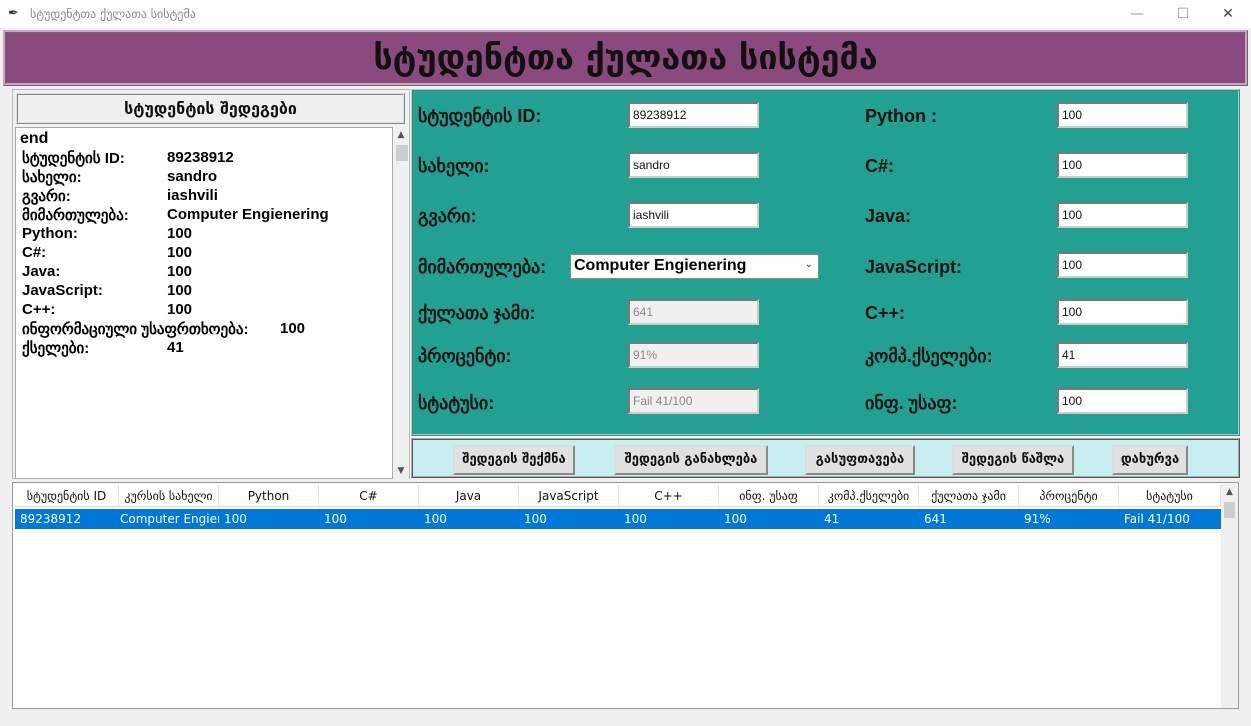 This screenshot has height=726, width=1251. What do you see at coordinates (120, 196) in the screenshot?
I see `receipt-line: გვარი: iashvili` at bounding box center [120, 196].